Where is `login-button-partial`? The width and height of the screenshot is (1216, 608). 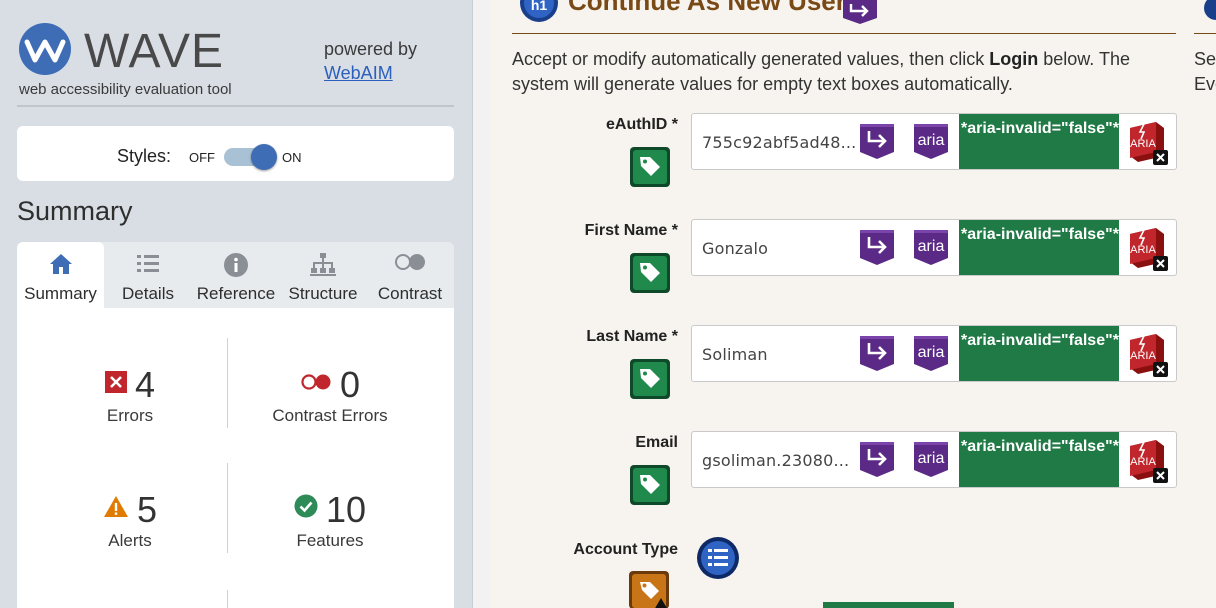 login-button-partial is located at coordinates (888, 605).